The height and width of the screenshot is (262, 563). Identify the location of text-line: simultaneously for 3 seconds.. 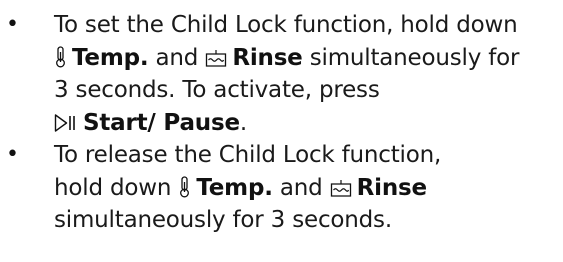
(305, 220).